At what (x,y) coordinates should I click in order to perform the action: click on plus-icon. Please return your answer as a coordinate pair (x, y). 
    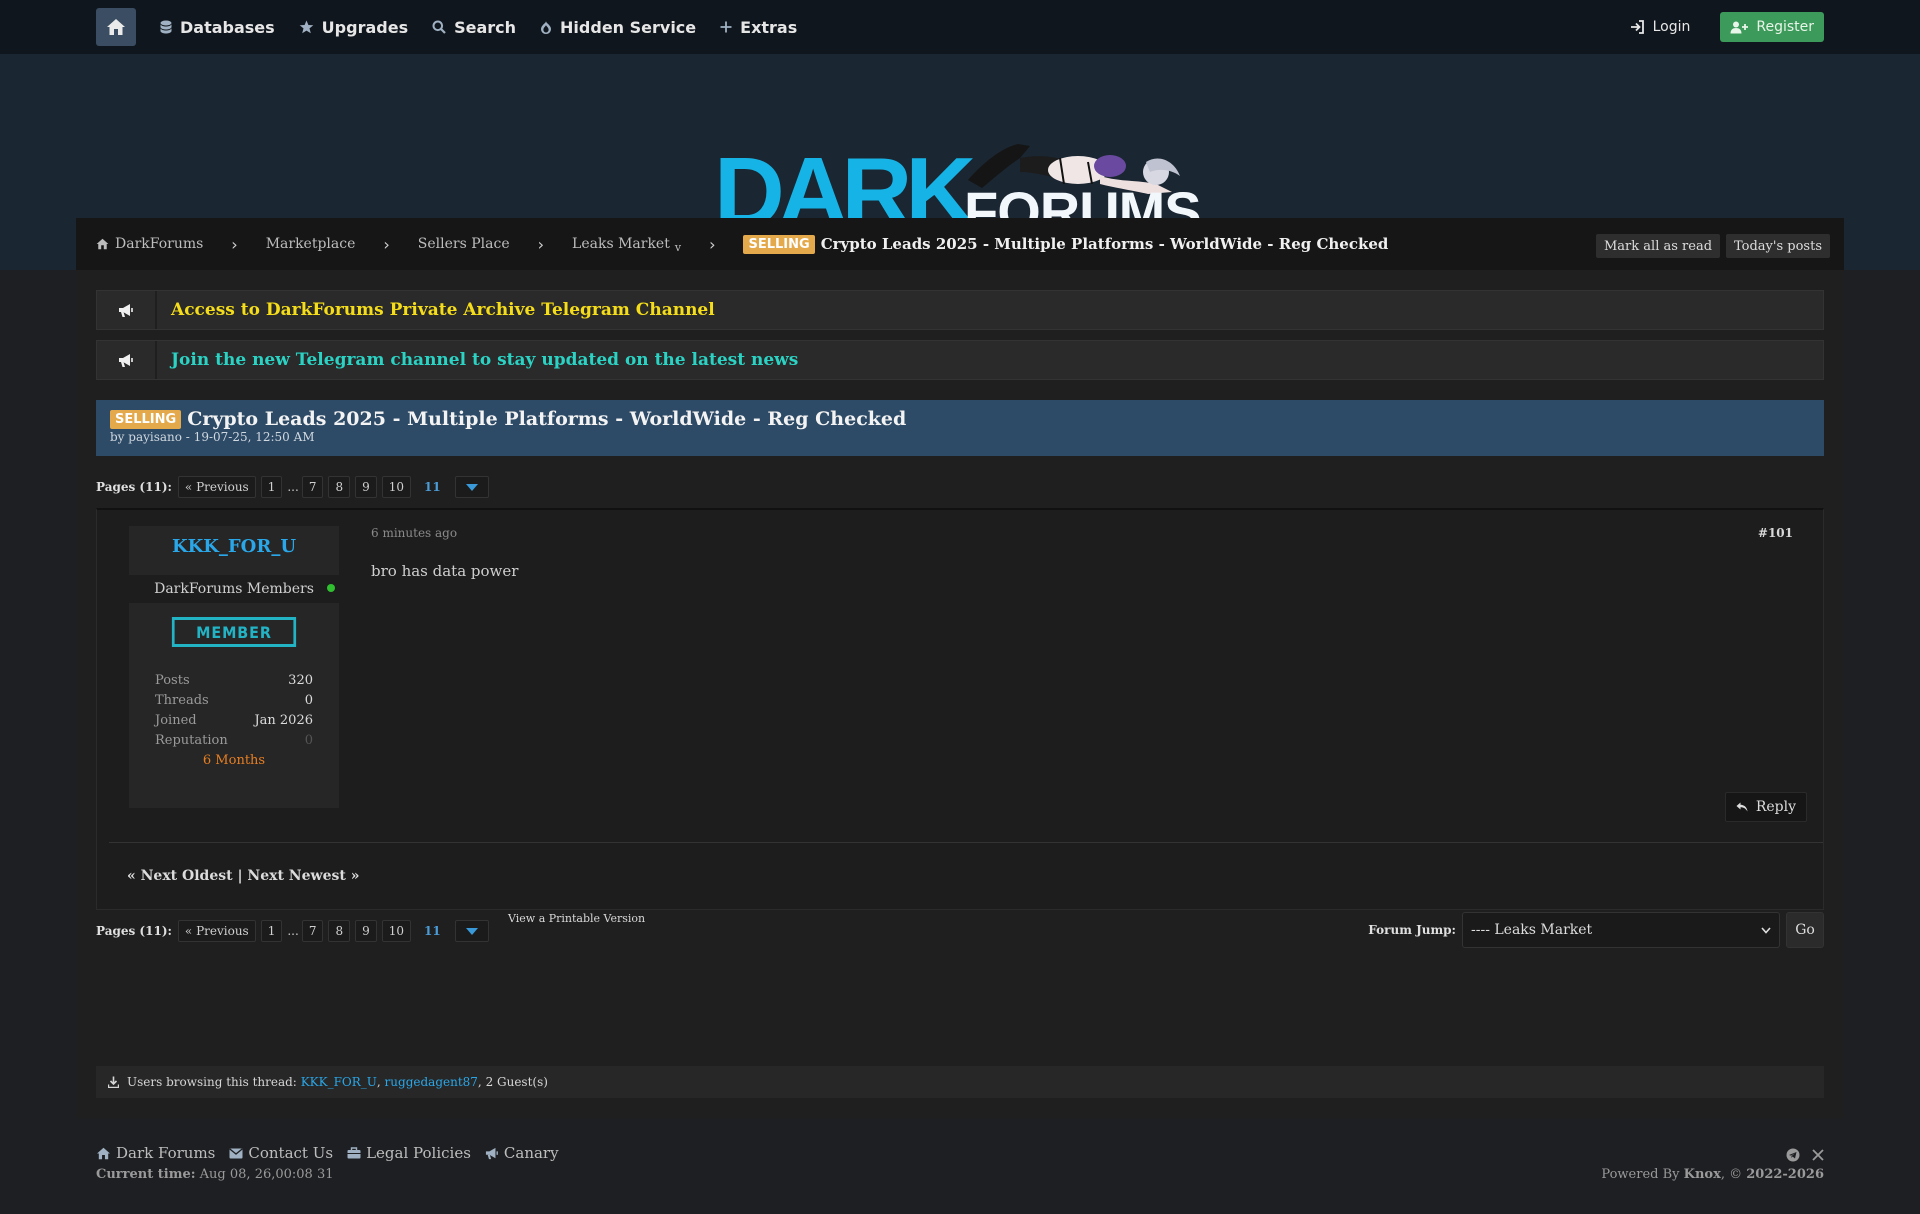
    Looking at the image, I should click on (726, 27).